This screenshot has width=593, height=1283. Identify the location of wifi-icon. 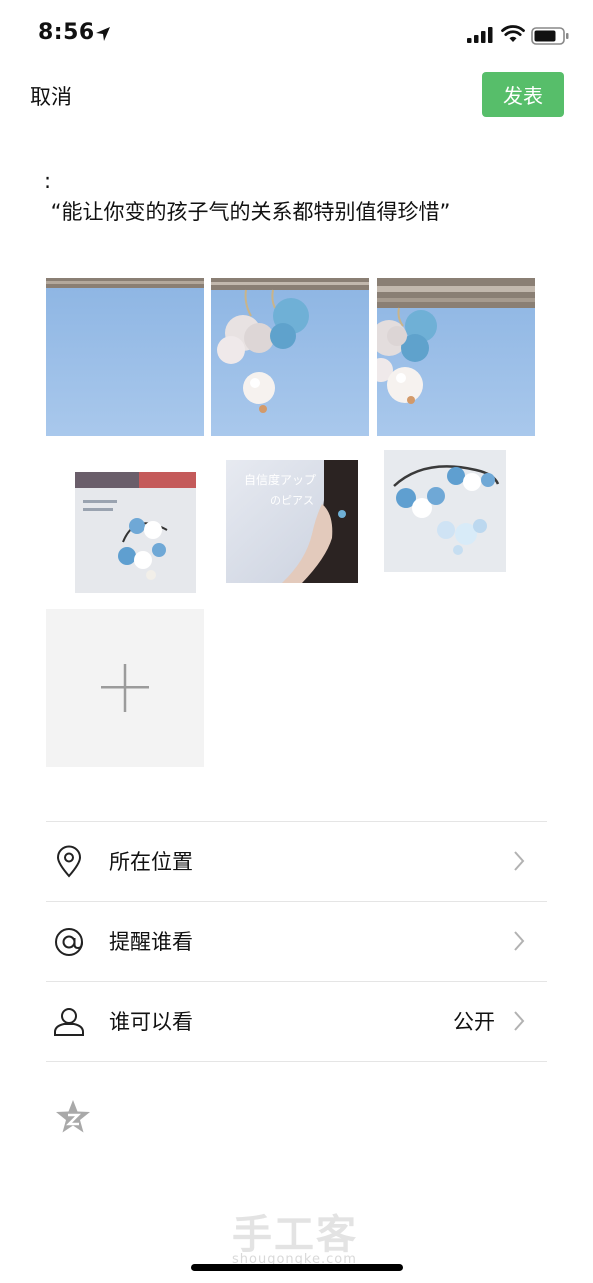
(513, 33).